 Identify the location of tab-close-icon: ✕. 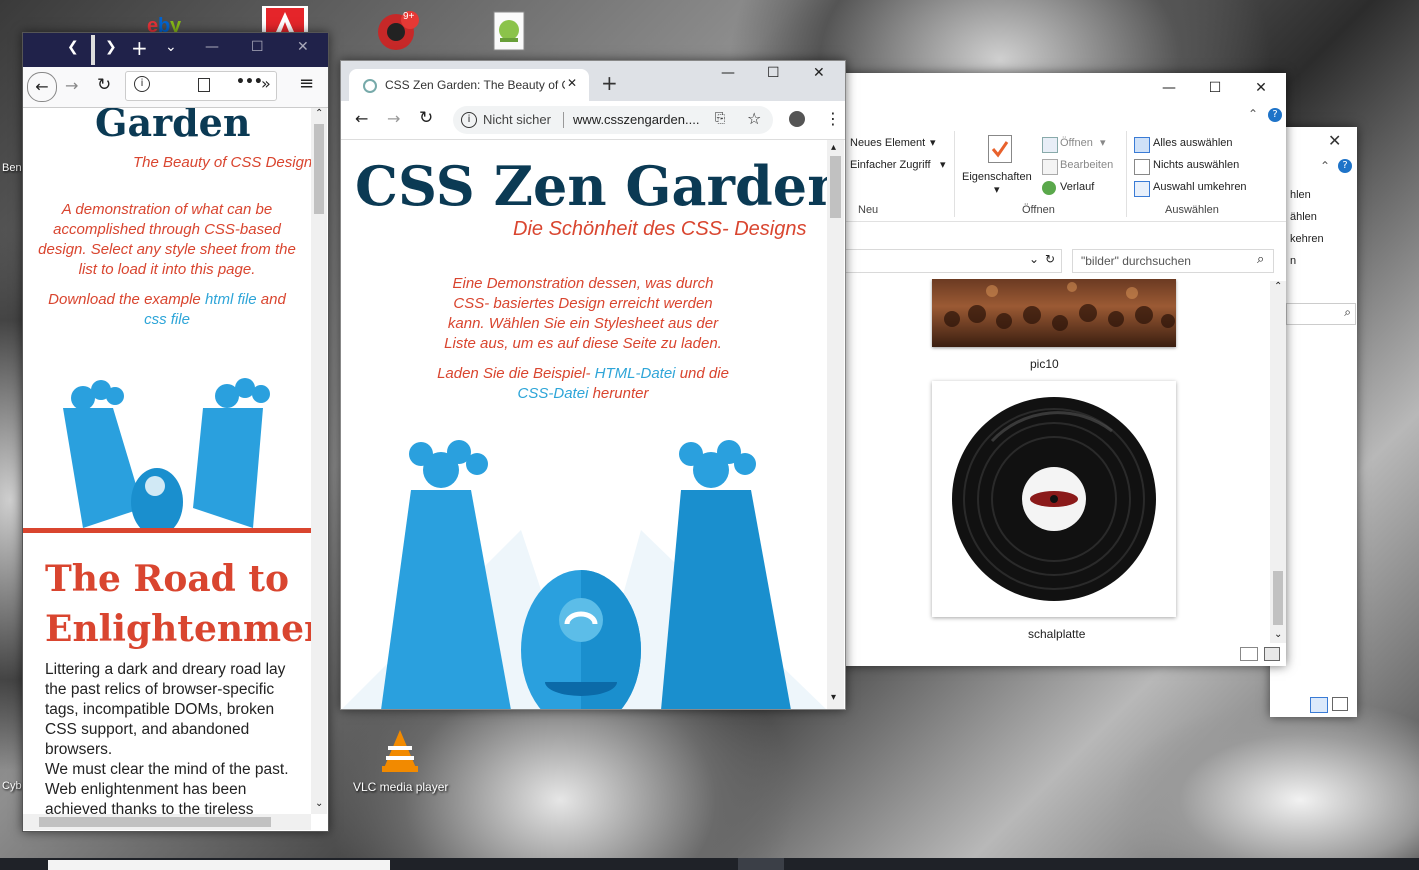
(572, 83).